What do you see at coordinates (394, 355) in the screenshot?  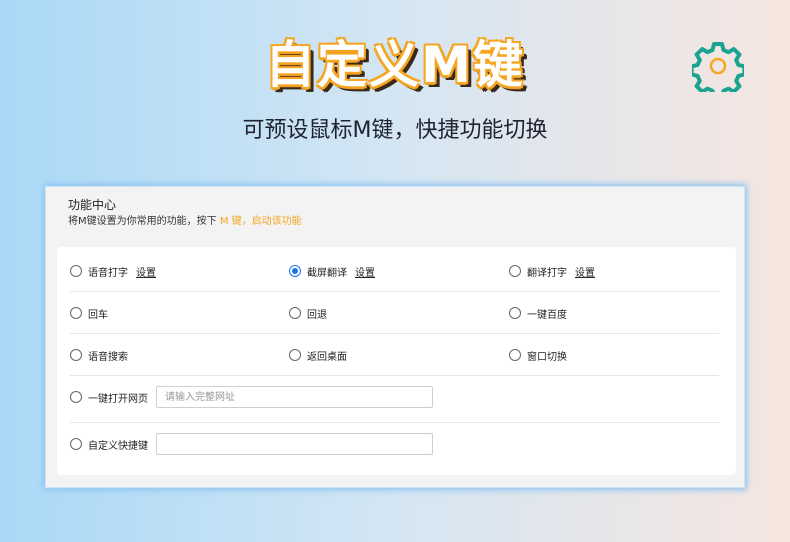 I see `options-row: 语音搜索 返回桌面 窗口切换` at bounding box center [394, 355].